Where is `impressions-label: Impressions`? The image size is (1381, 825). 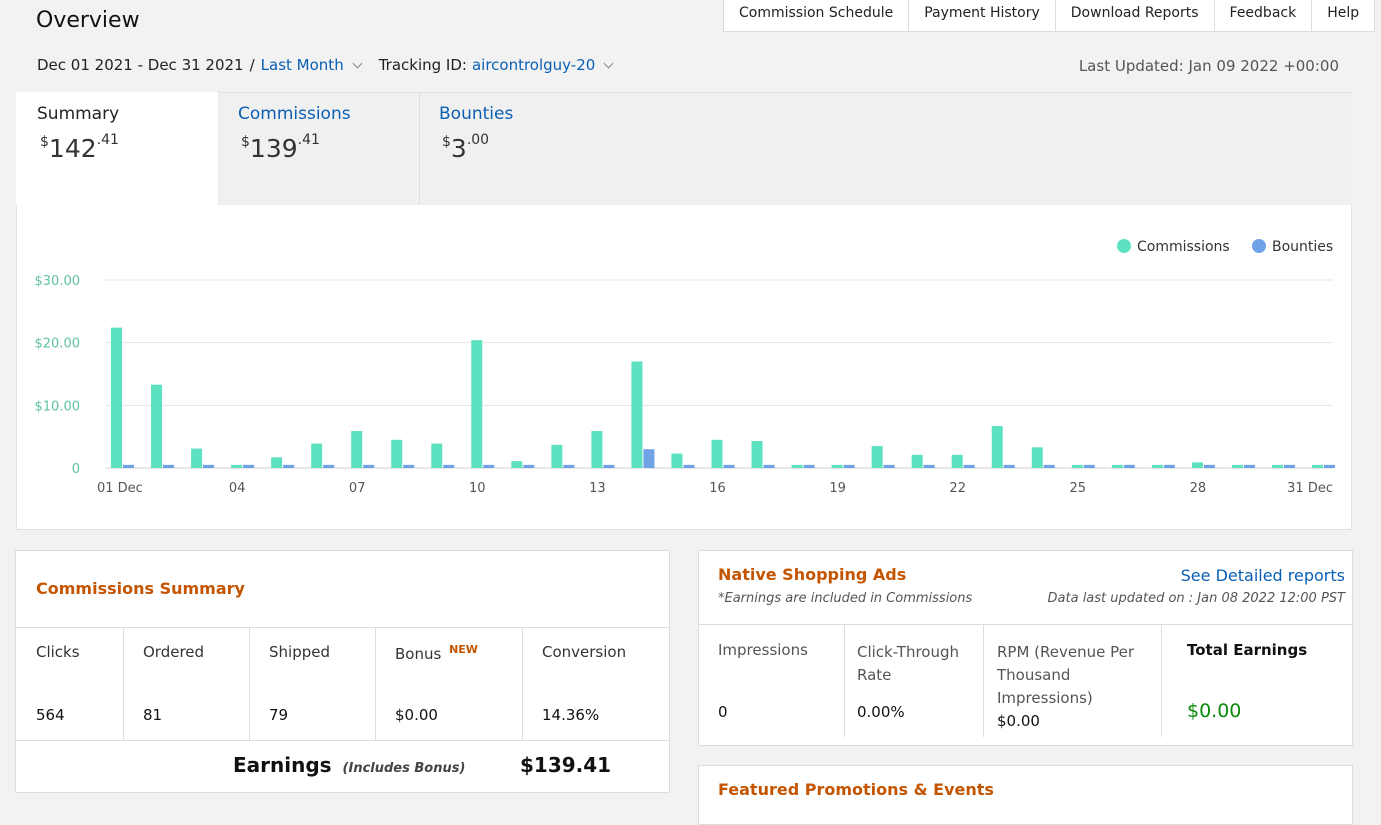
impressions-label: Impressions is located at coordinates (763, 650).